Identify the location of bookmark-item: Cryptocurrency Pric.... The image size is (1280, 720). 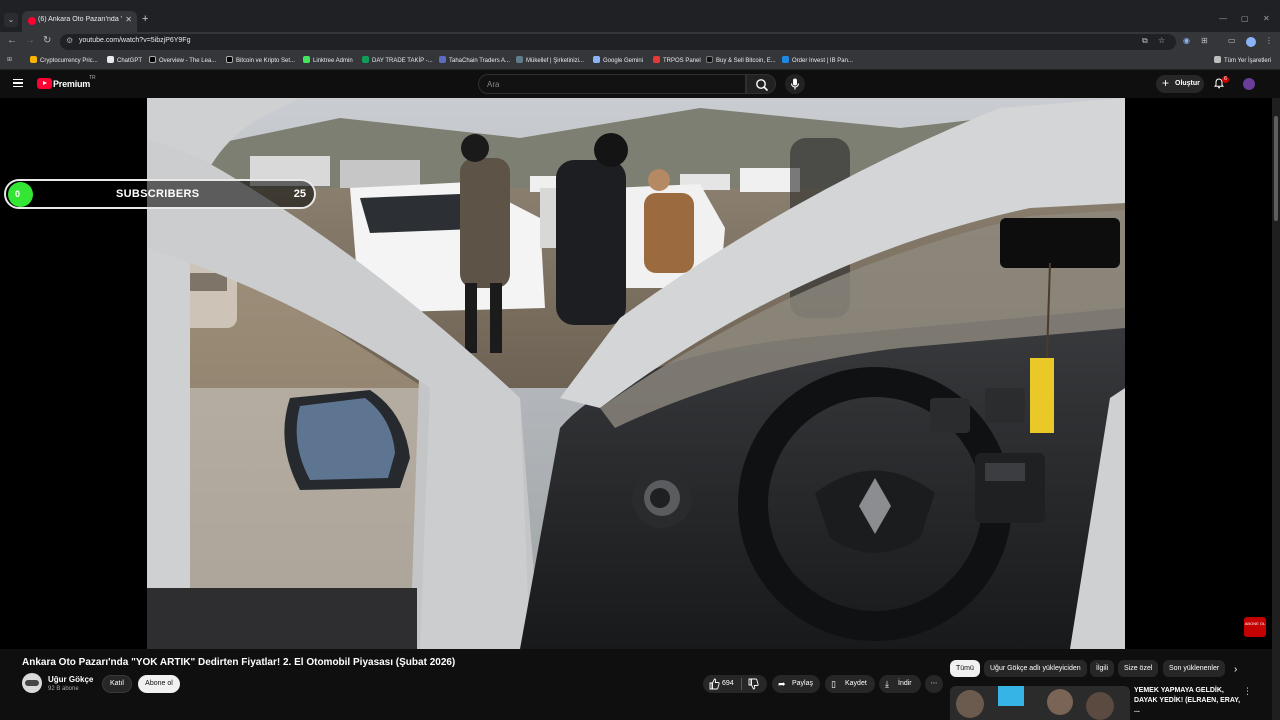
(64, 61).